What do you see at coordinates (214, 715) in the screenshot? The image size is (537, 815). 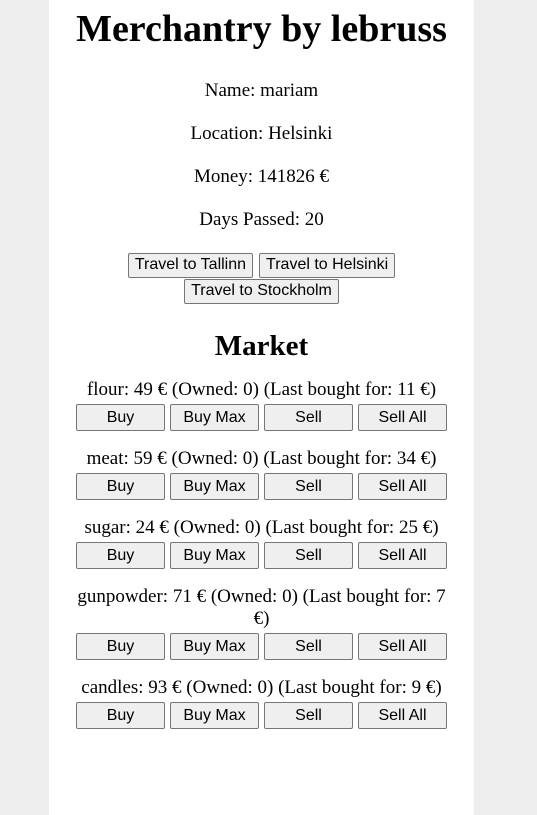 I see `buy-max-candles-button: Buy Max` at bounding box center [214, 715].